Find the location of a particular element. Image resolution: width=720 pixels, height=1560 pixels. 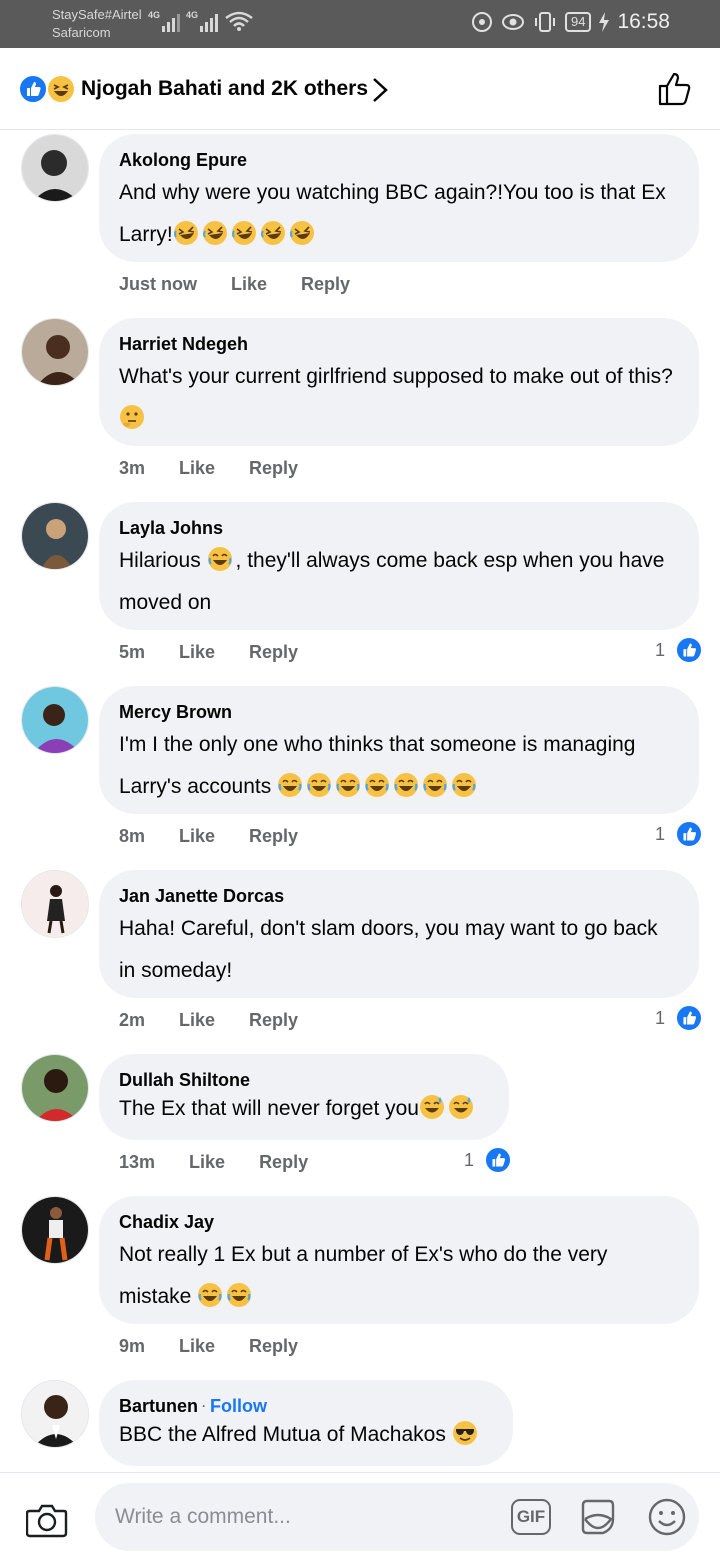

network-type-2: 4G is located at coordinates (192, 15).